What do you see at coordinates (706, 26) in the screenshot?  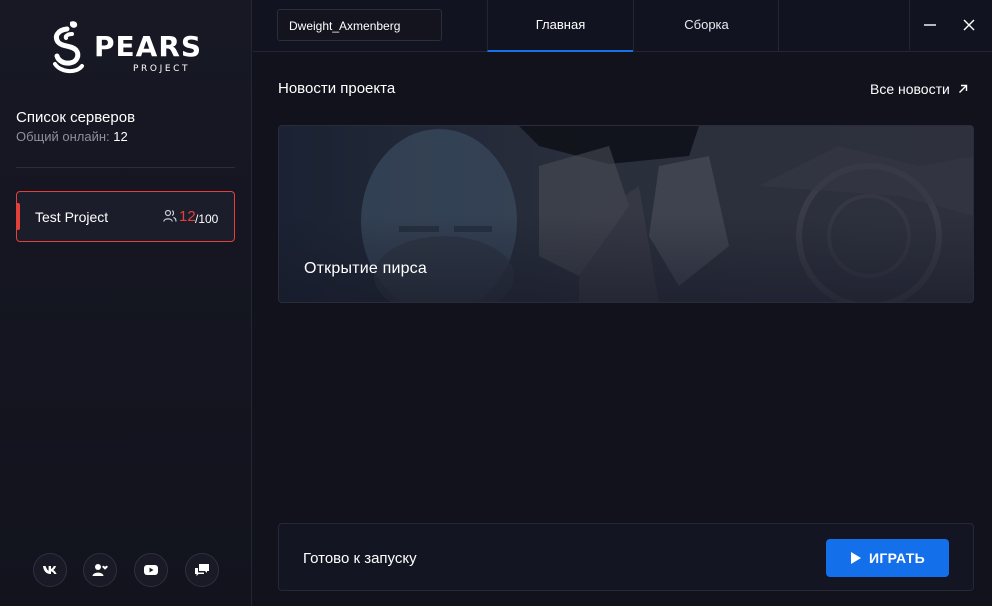 I see `tab-build: Сборка` at bounding box center [706, 26].